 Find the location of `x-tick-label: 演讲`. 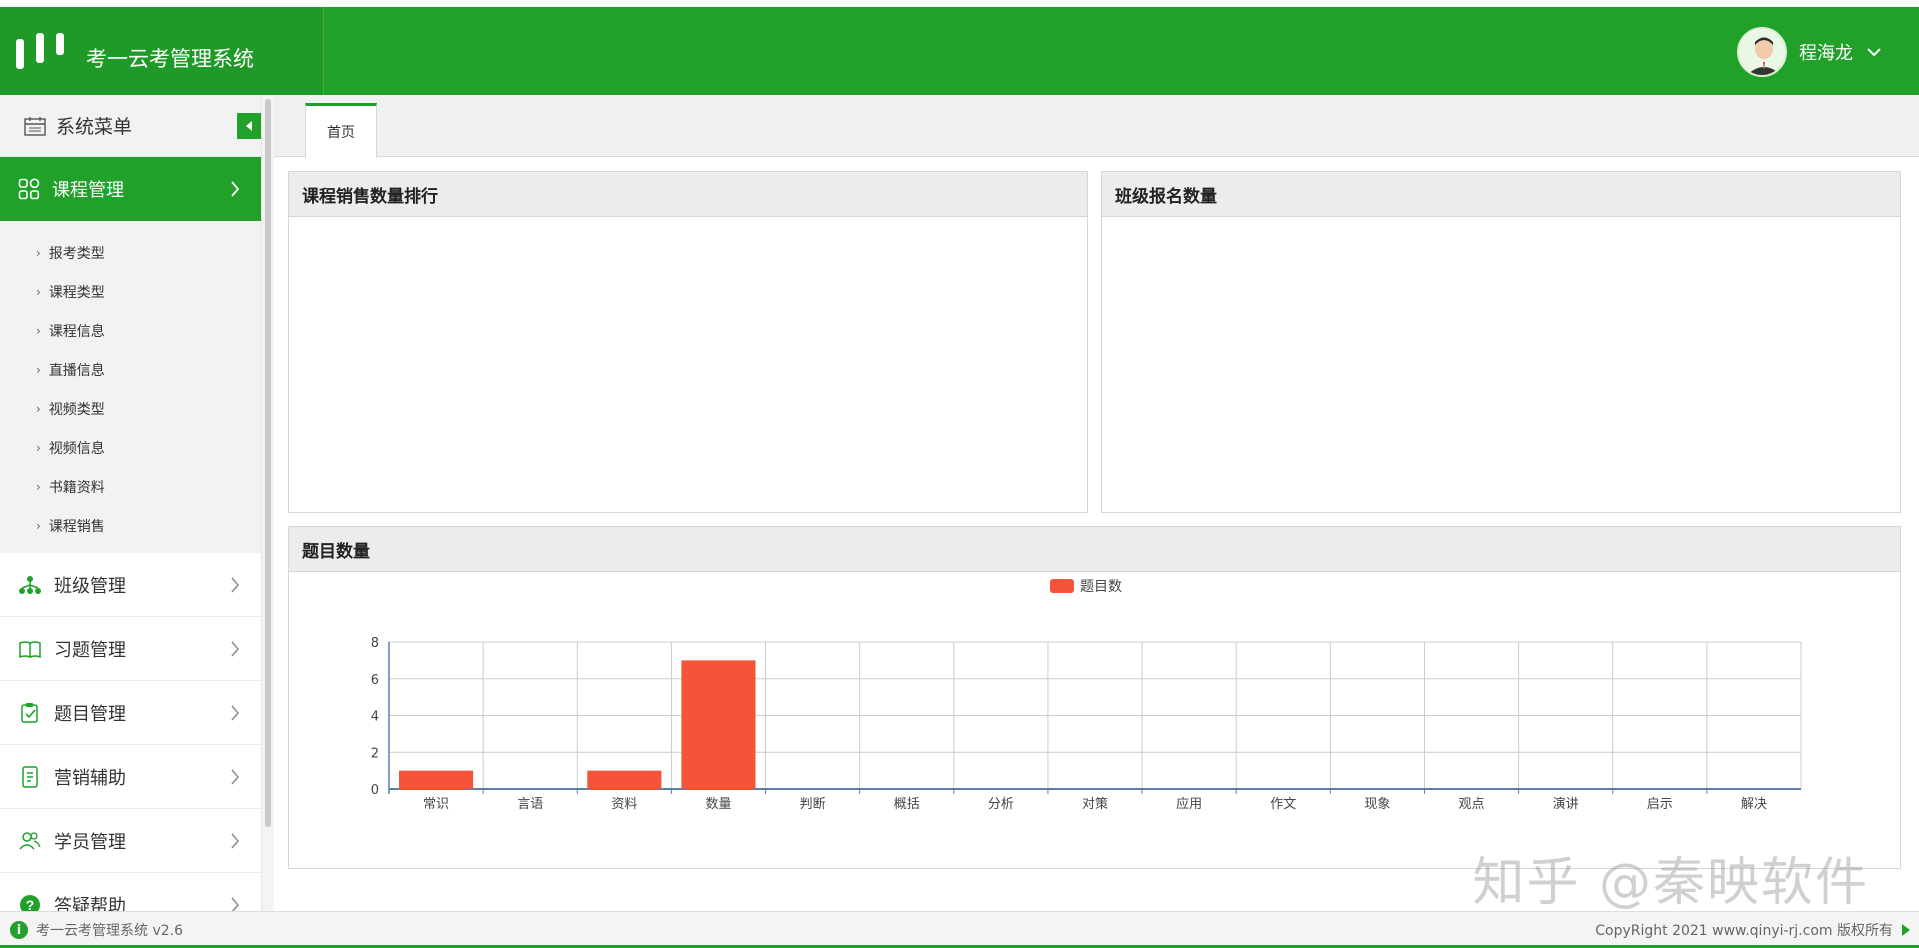

x-tick-label: 演讲 is located at coordinates (1566, 804).